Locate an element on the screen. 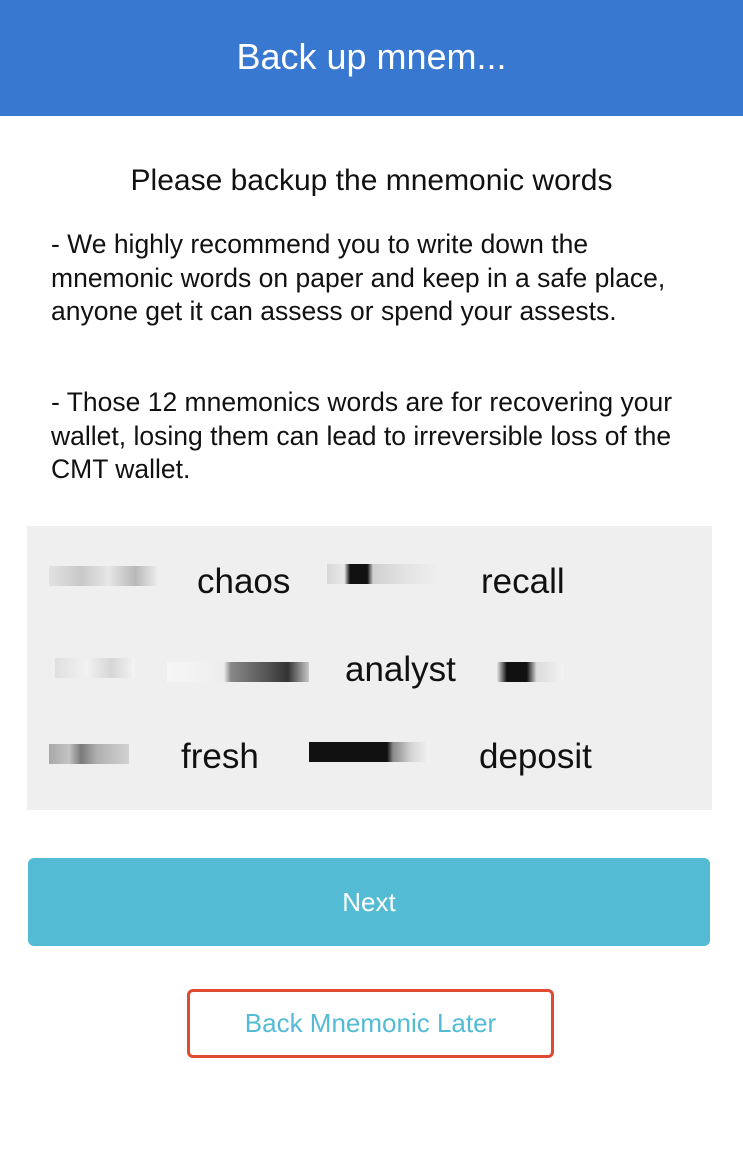  mnemonic-word: chaos is located at coordinates (244, 581).